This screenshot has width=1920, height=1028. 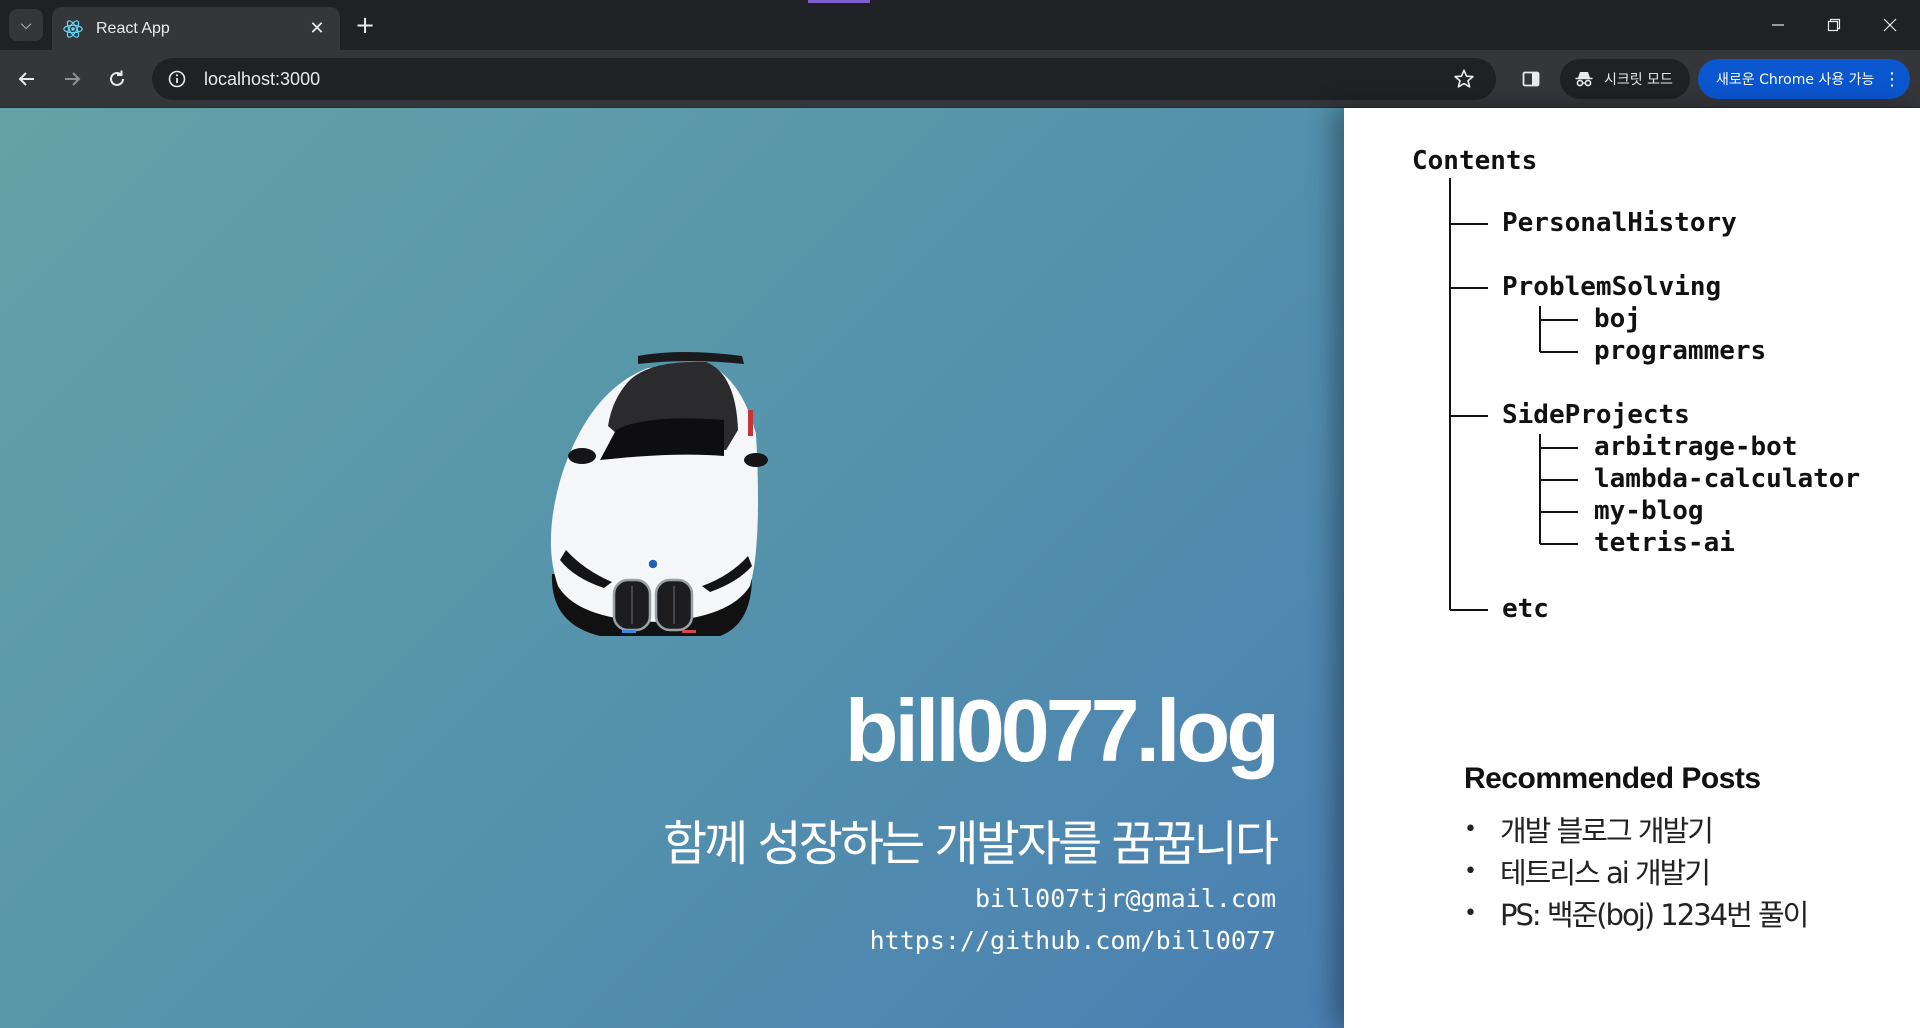 I want to click on recommended-post-item: • 개발 블로그 개발기, so click(x=1635, y=829).